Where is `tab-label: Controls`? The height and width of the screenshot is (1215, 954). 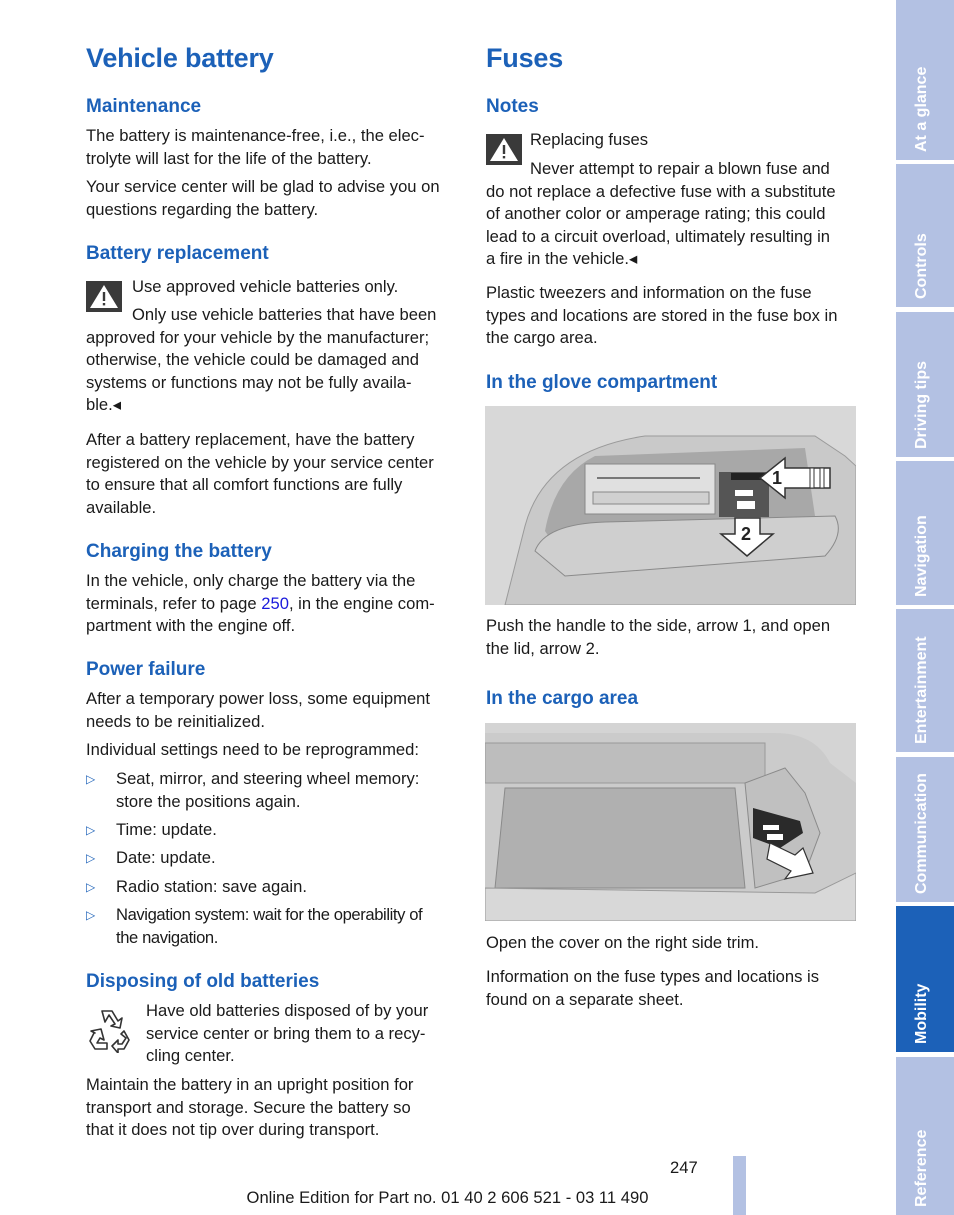 tab-label: Controls is located at coordinates (921, 266).